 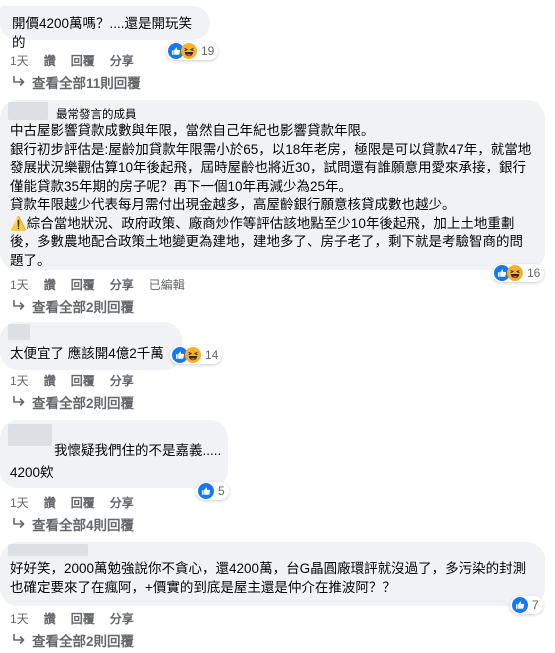 I want to click on view-replies-link: 查看全部4則回覆, so click(x=73, y=524).